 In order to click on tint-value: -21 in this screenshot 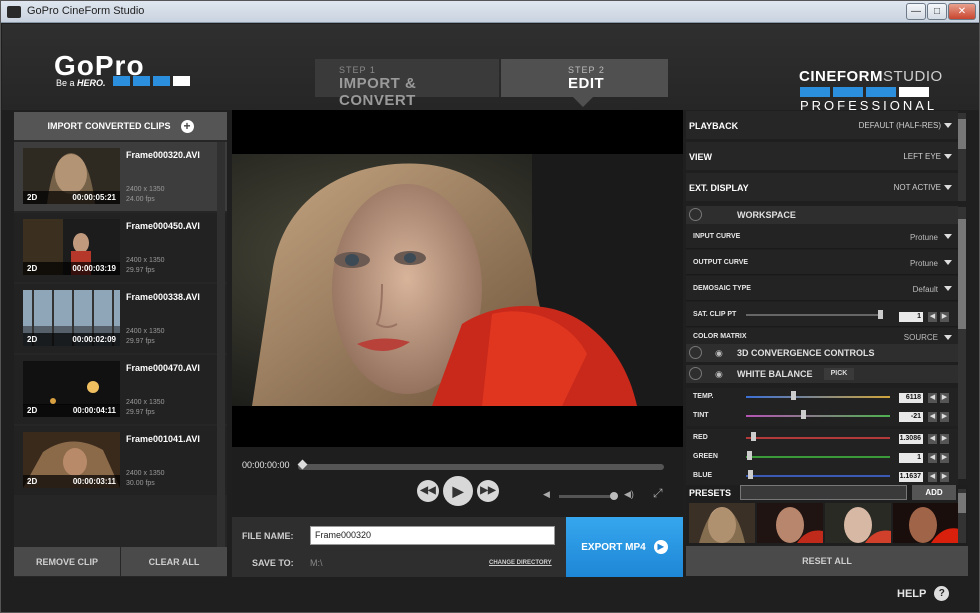, I will do `click(911, 417)`.